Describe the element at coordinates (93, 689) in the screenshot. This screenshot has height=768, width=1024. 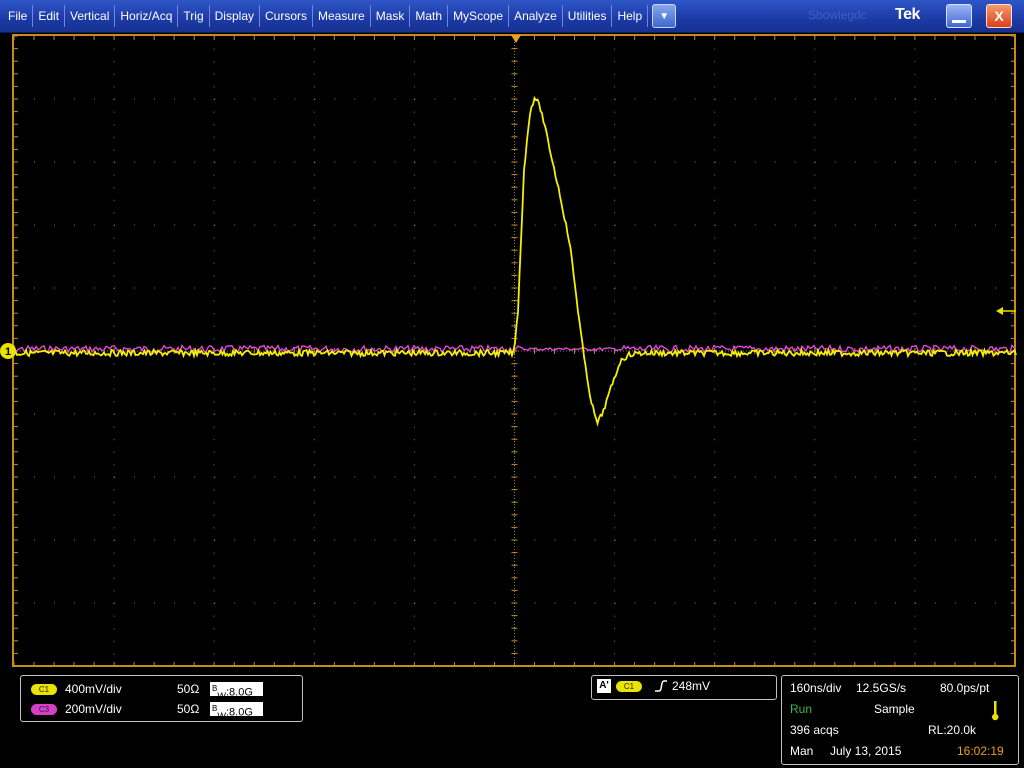
I see `channel-1-scale: 400mV/div` at that location.